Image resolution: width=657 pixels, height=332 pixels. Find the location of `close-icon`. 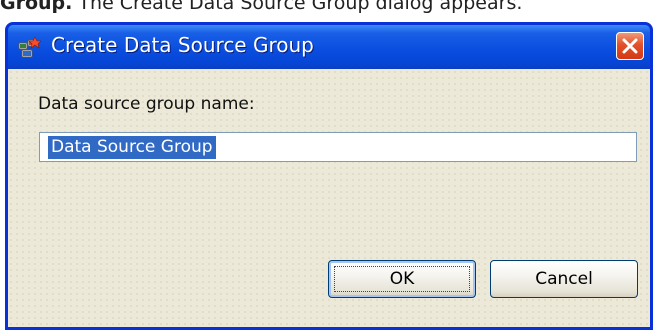

close-icon is located at coordinates (630, 46).